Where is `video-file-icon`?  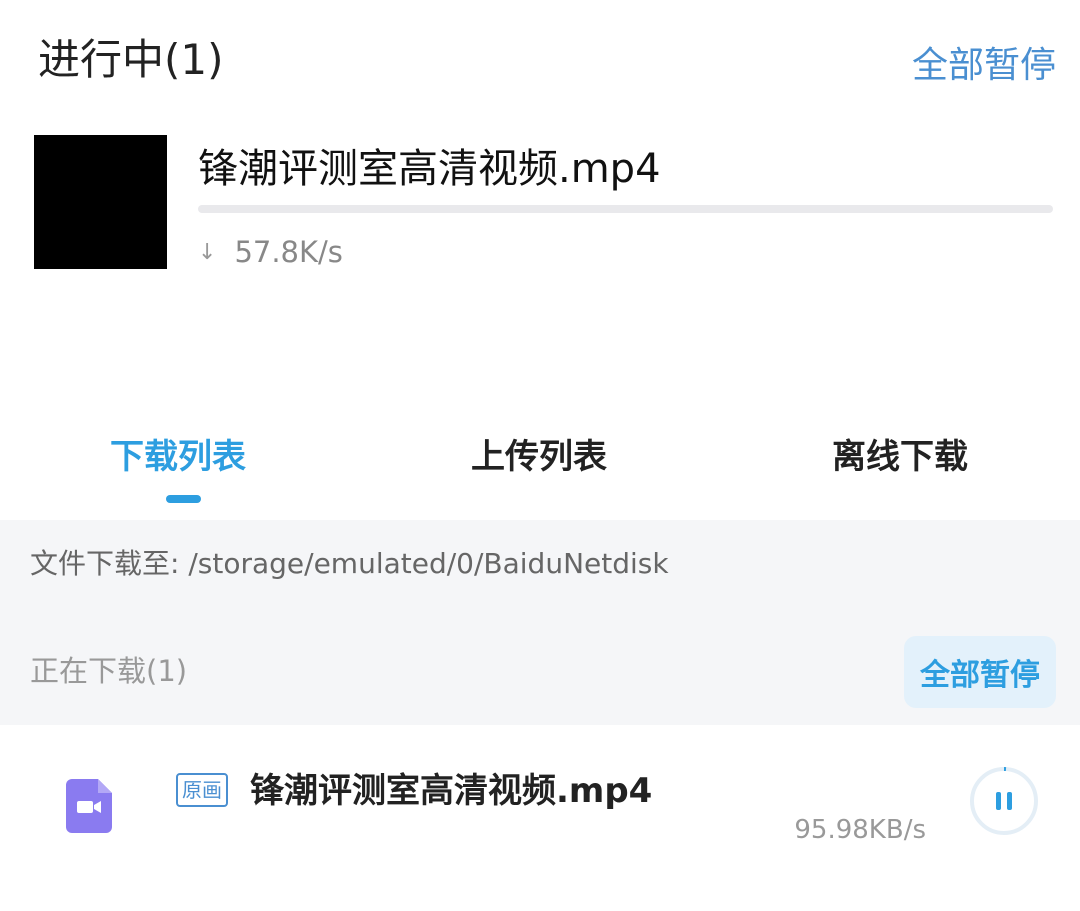 video-file-icon is located at coordinates (89, 806).